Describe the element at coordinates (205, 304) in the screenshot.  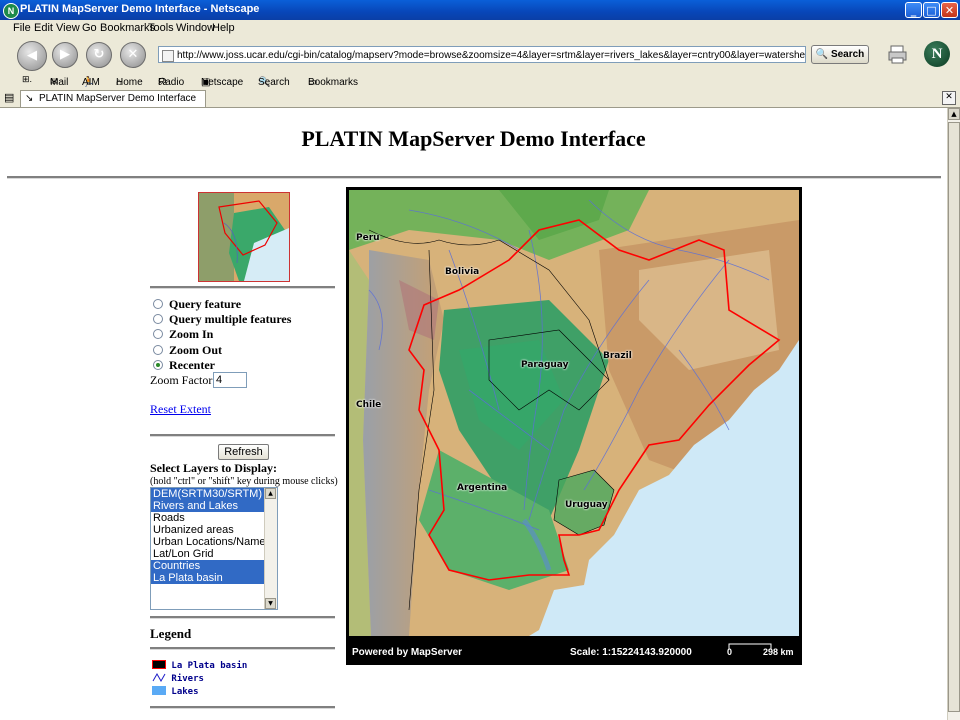
I see `mode-query-feature-label: Query feature` at that location.